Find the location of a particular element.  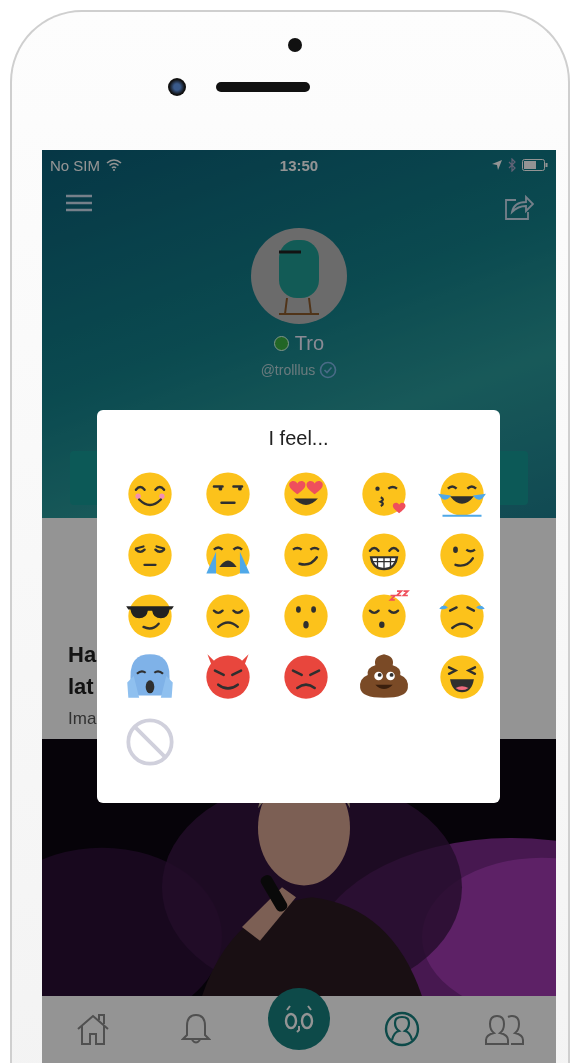

location-icon is located at coordinates (497, 165).